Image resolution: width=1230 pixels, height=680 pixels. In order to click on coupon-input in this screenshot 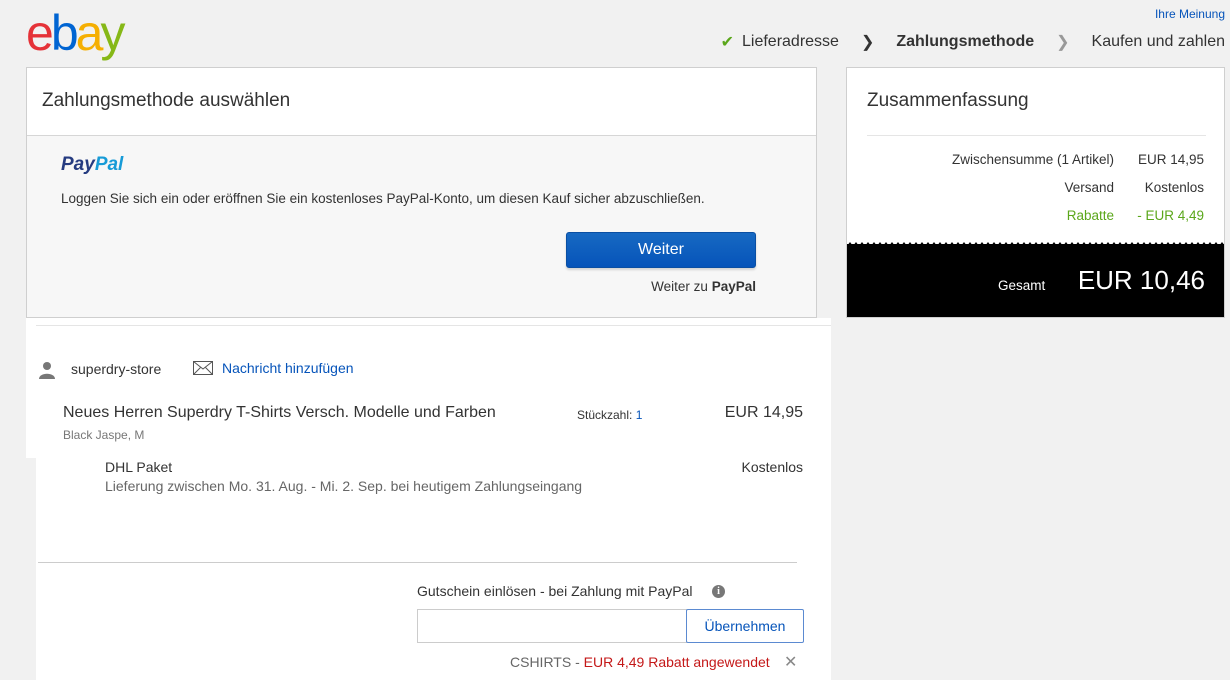, I will do `click(552, 626)`.